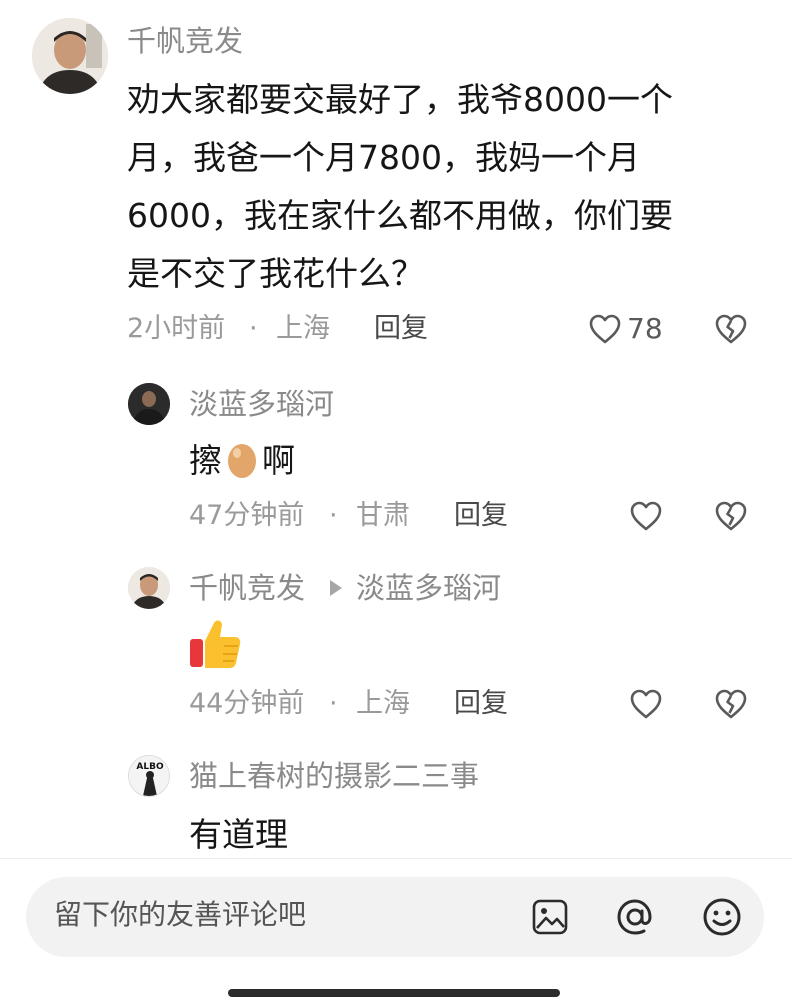 This screenshot has height=1000, width=792. I want to click on reply-to-username: 淡蓝多瑙河, so click(428, 588).